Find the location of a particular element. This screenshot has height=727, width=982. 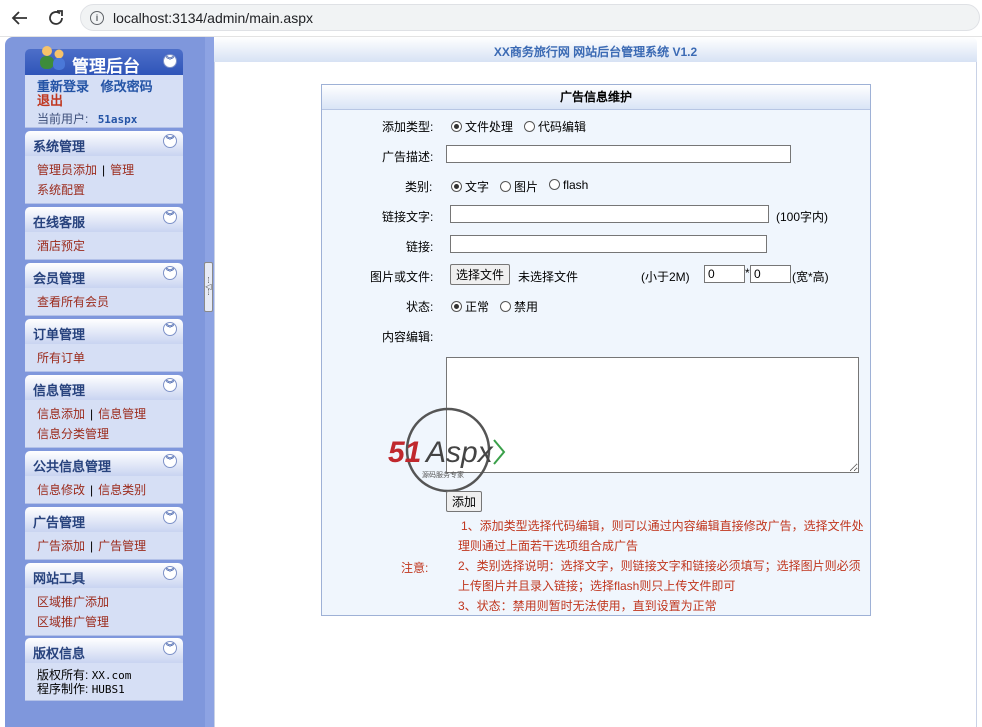

menu-ad-add: 广告添加 is located at coordinates (61, 546).